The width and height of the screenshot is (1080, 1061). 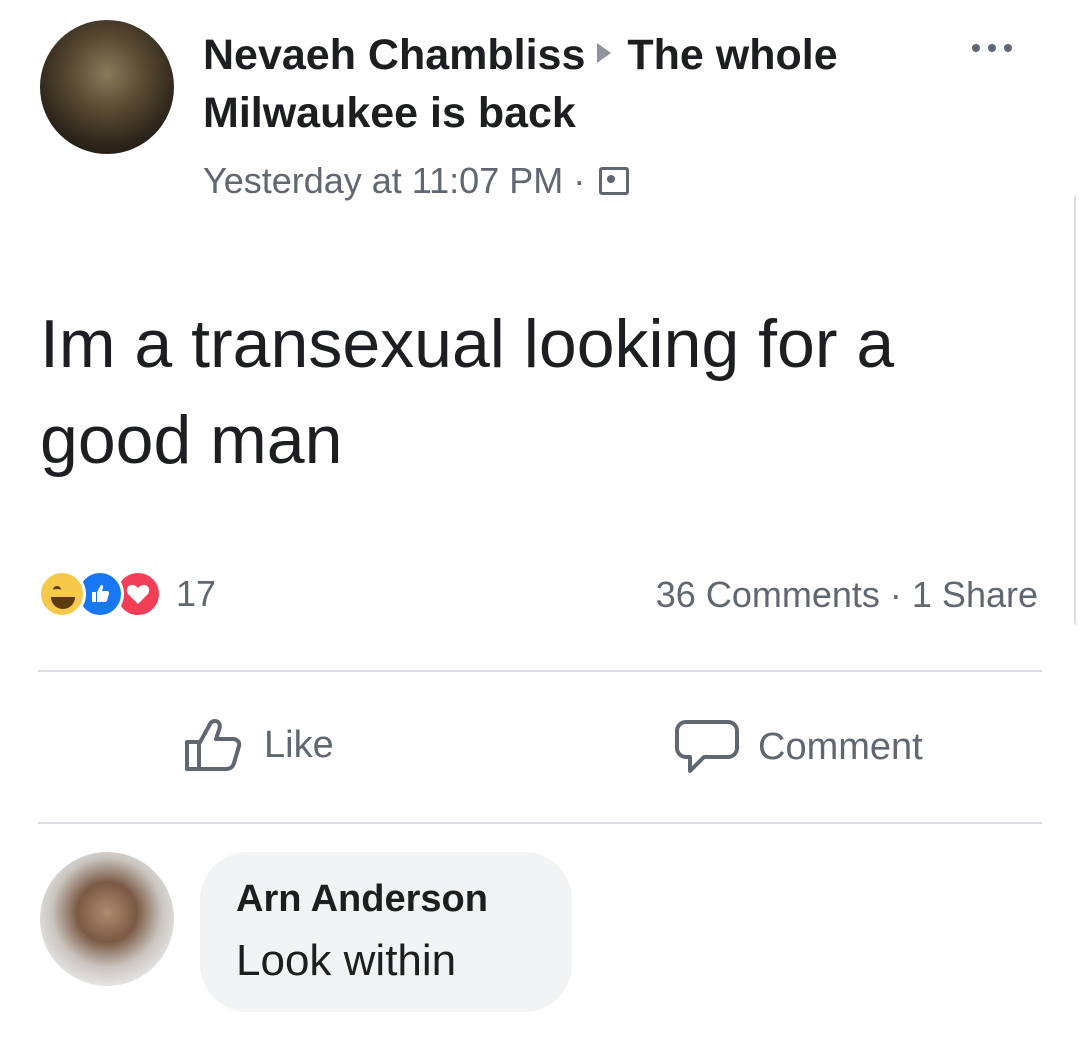 I want to click on comment-button: Comment, so click(x=798, y=747).